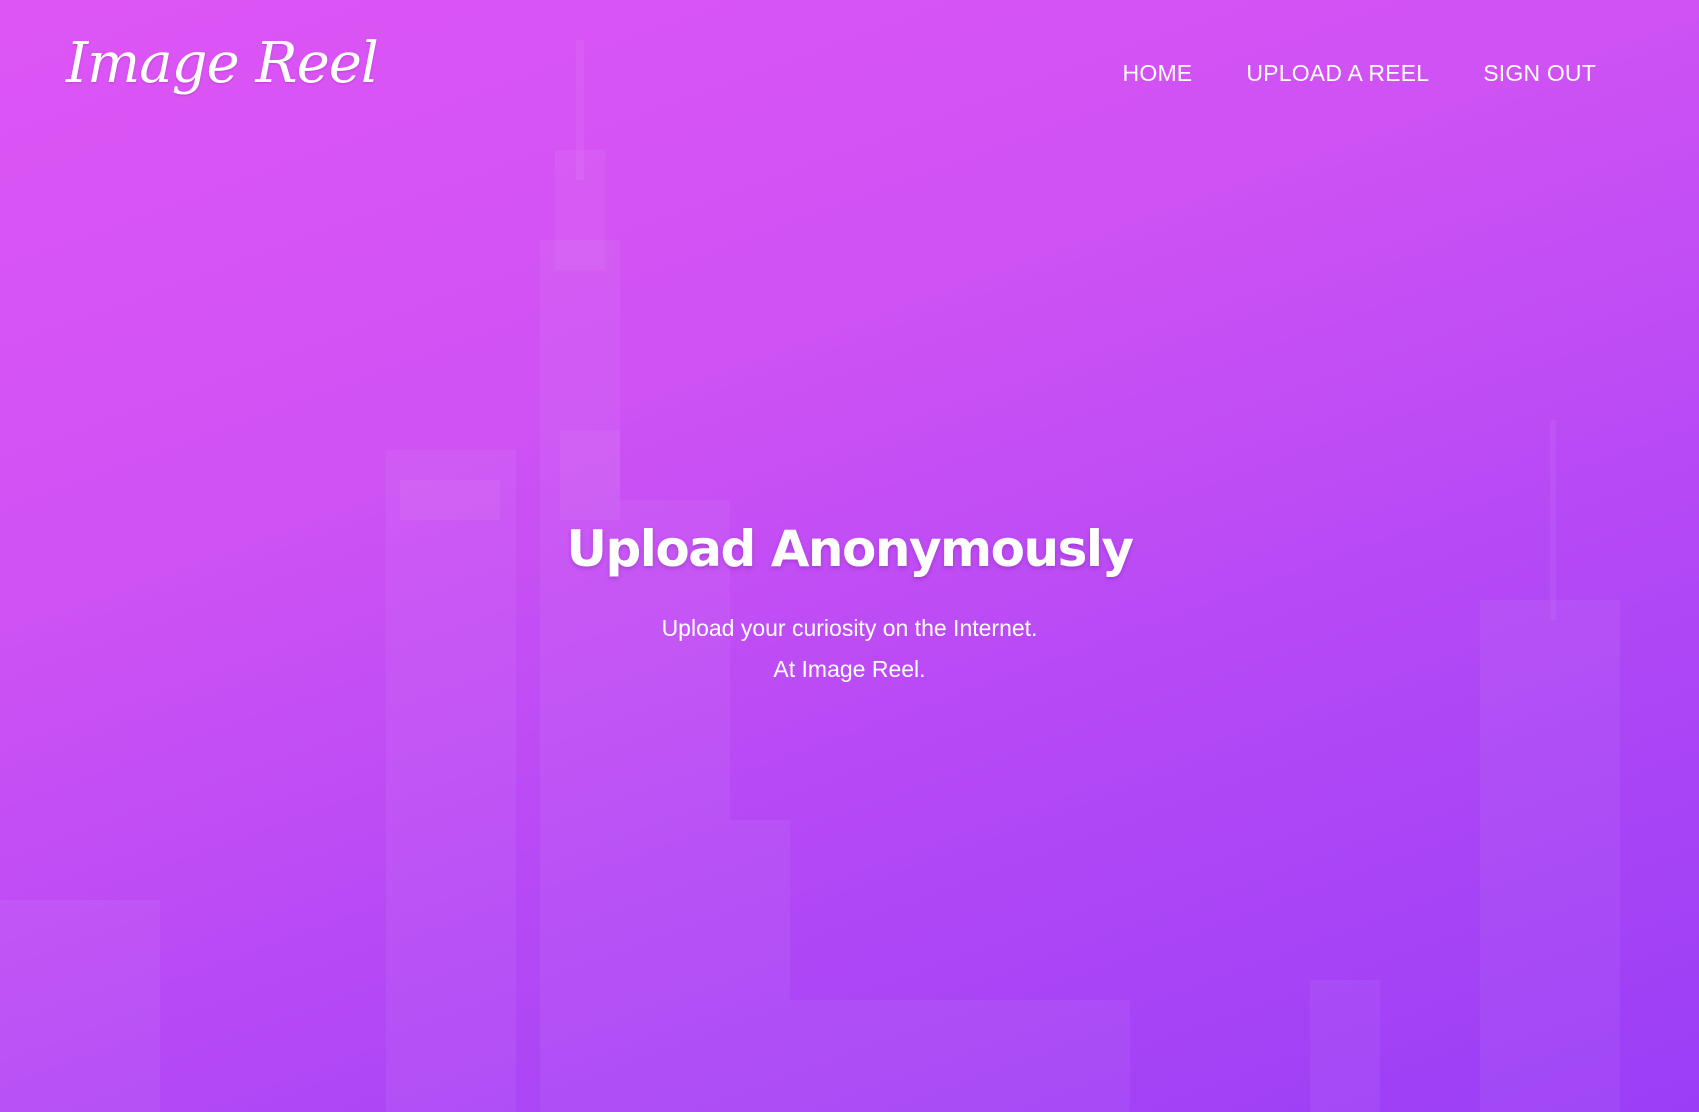 The image size is (1699, 1112). Describe the element at coordinates (849, 628) in the screenshot. I see `hero-subtitle-line-1: Upload your curiosity on the Internet.` at that location.